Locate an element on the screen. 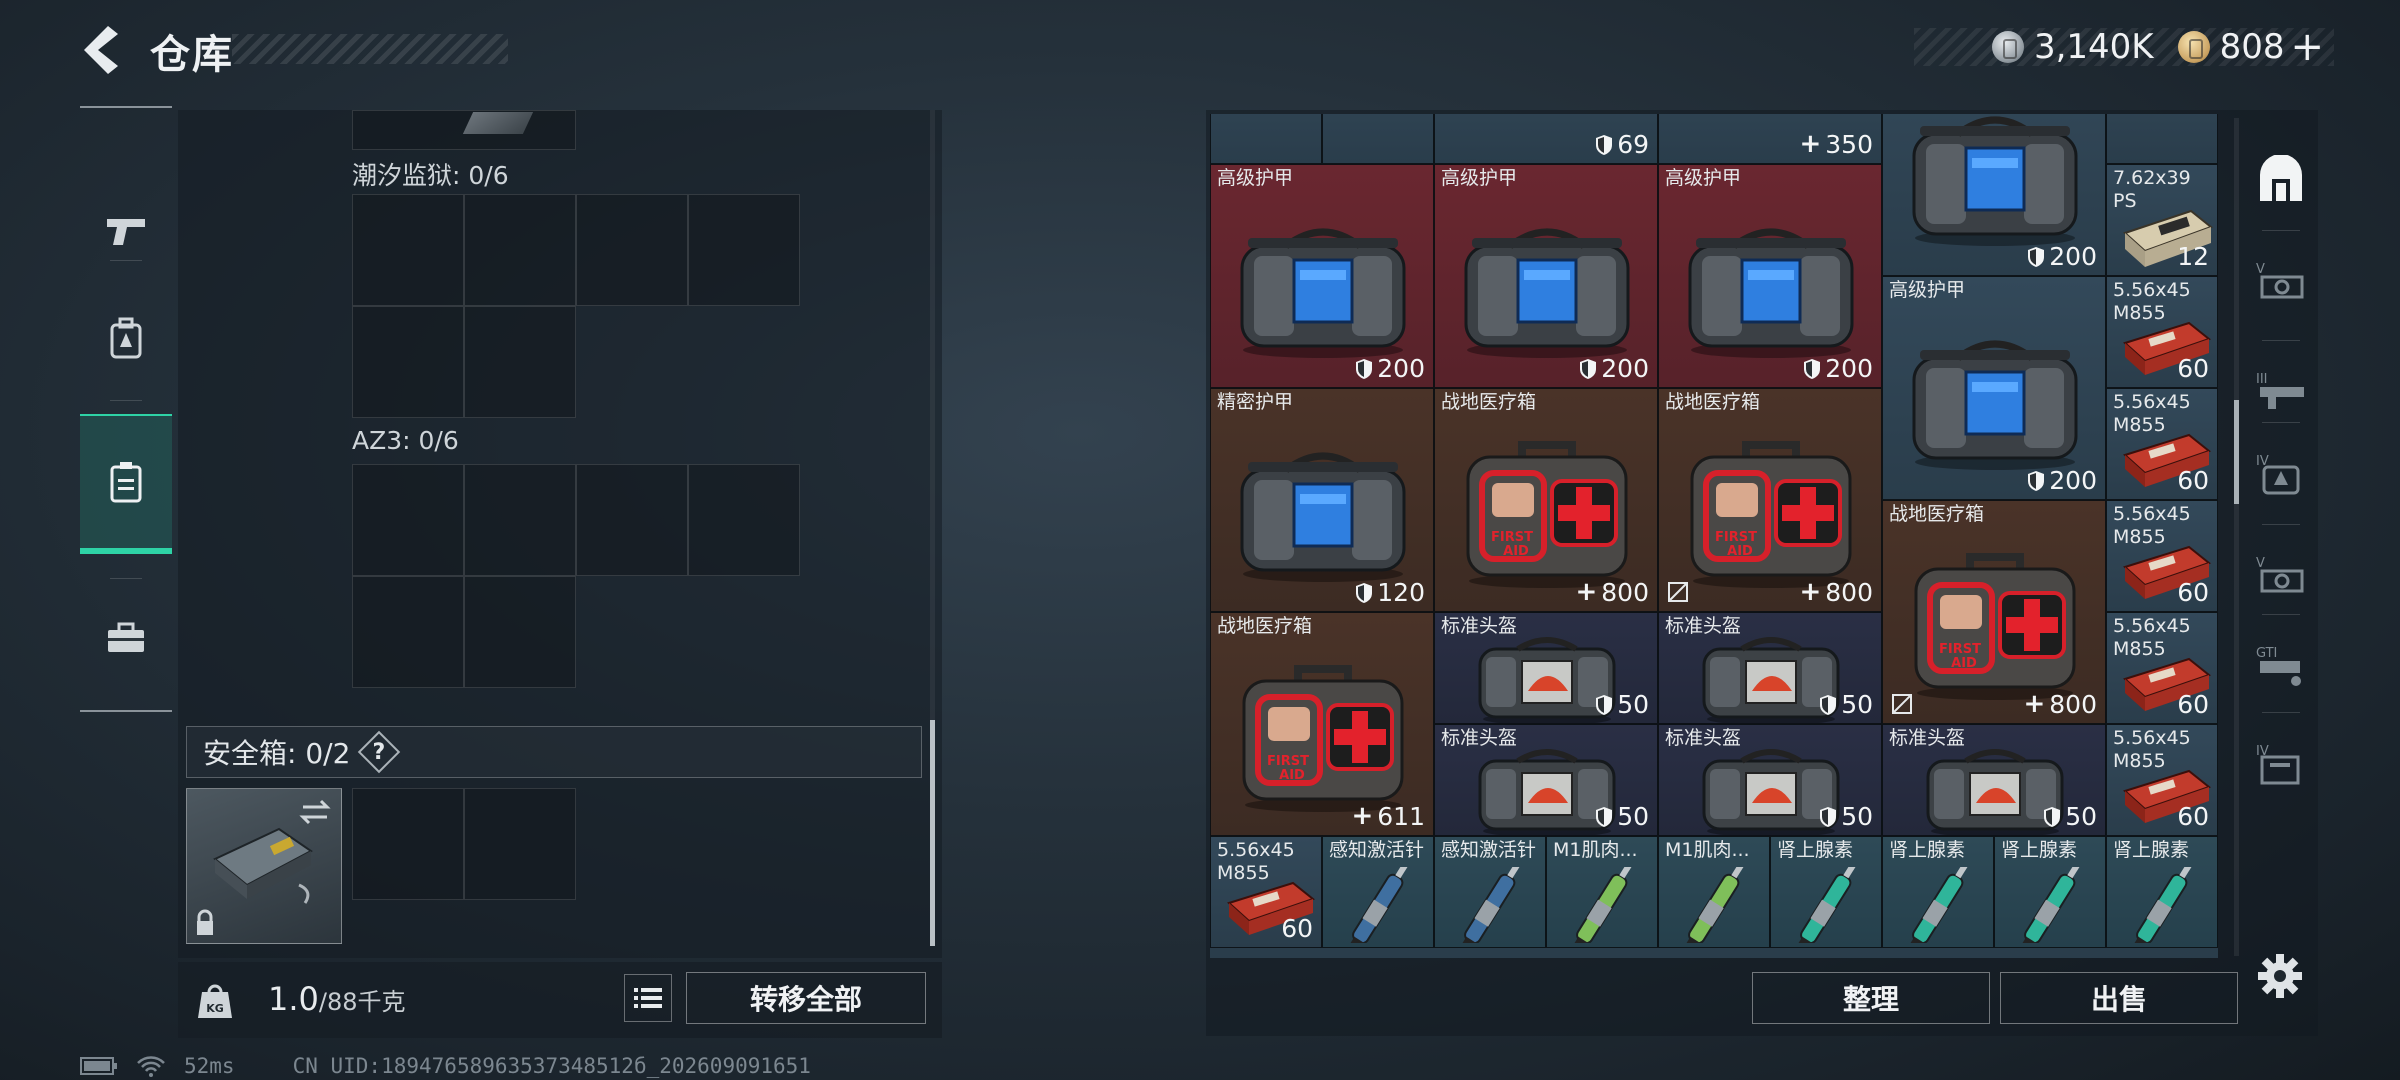 This screenshot has height=1080, width=2400. category-vault-icon is located at coordinates (2281, 182).